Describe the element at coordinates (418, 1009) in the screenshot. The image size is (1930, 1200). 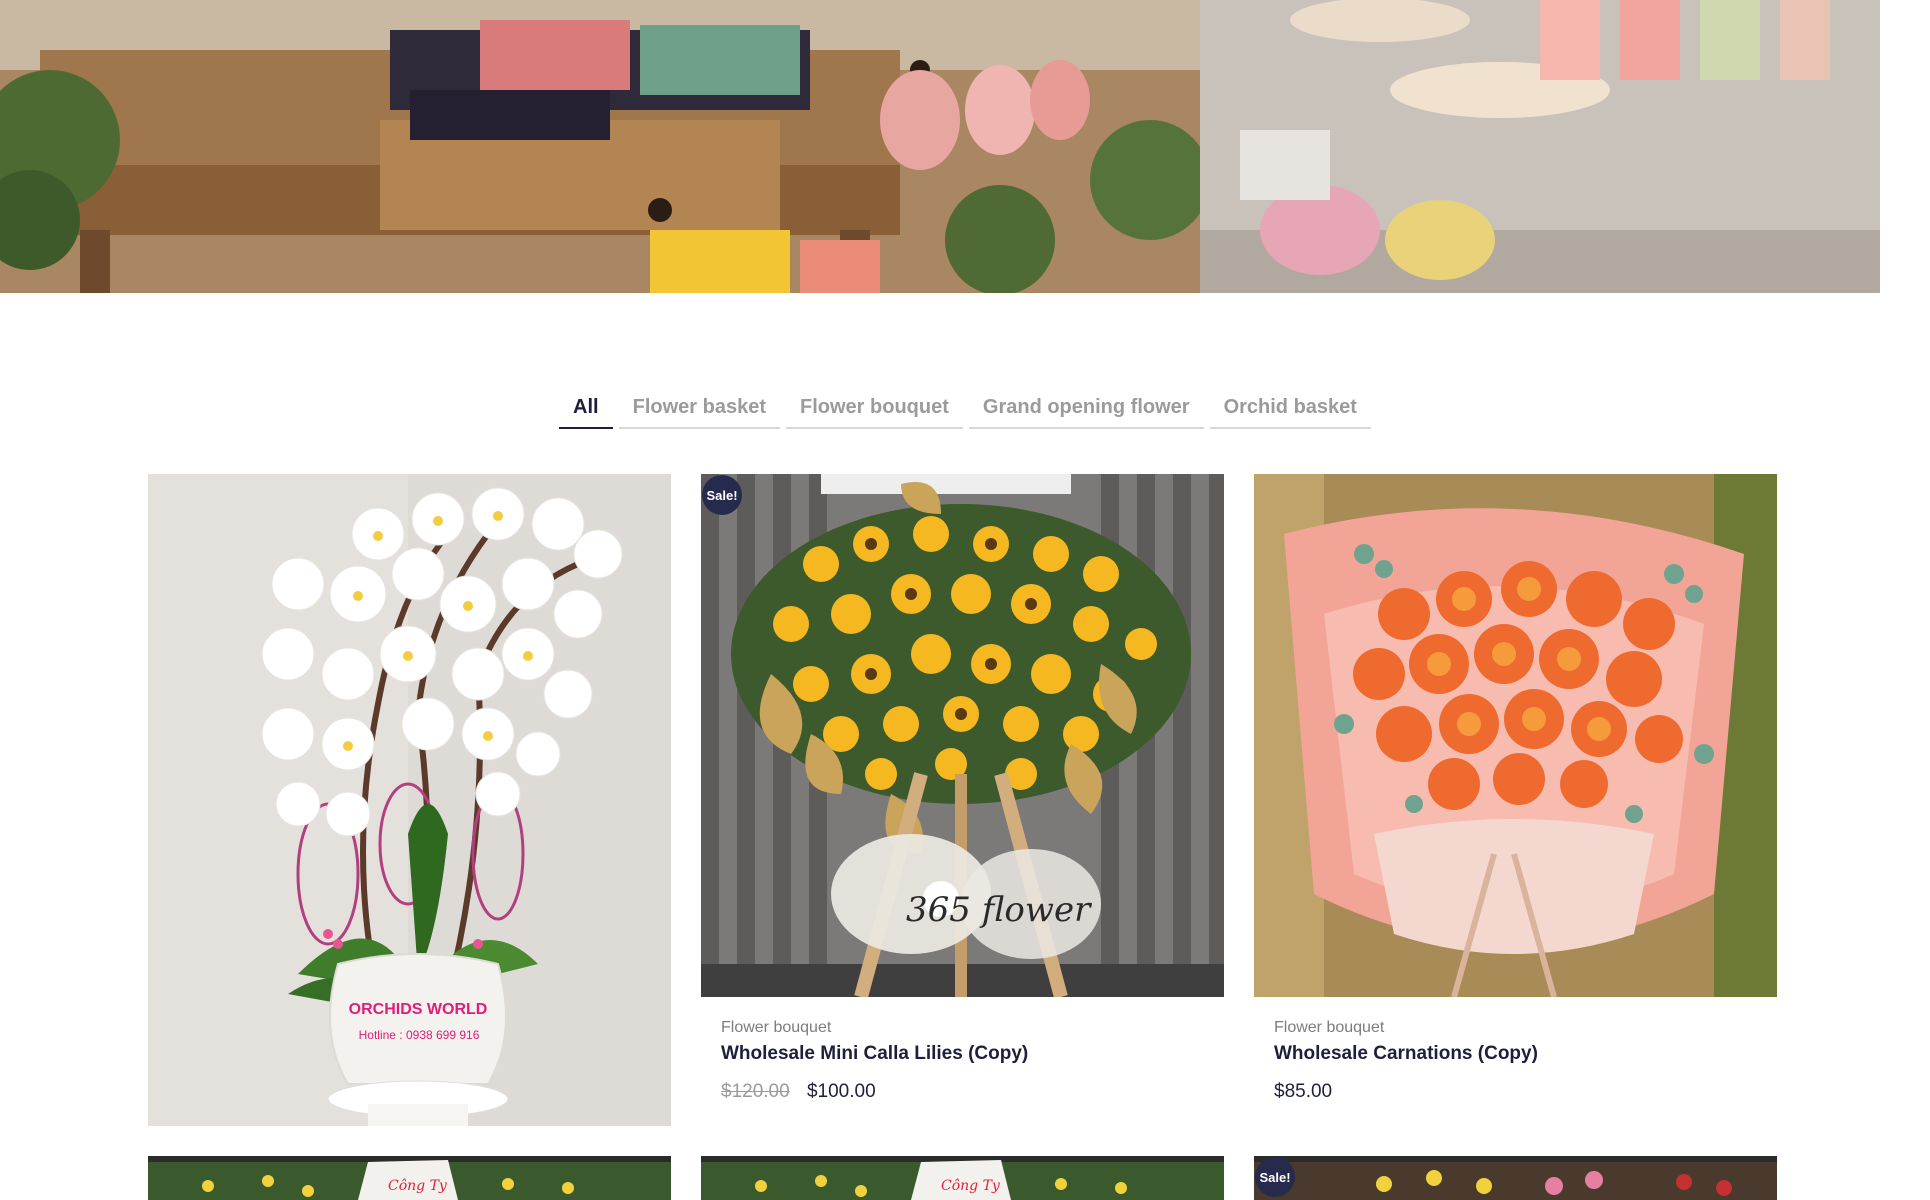
I see `pot-brand-text: ORCHIDS WORLD` at that location.